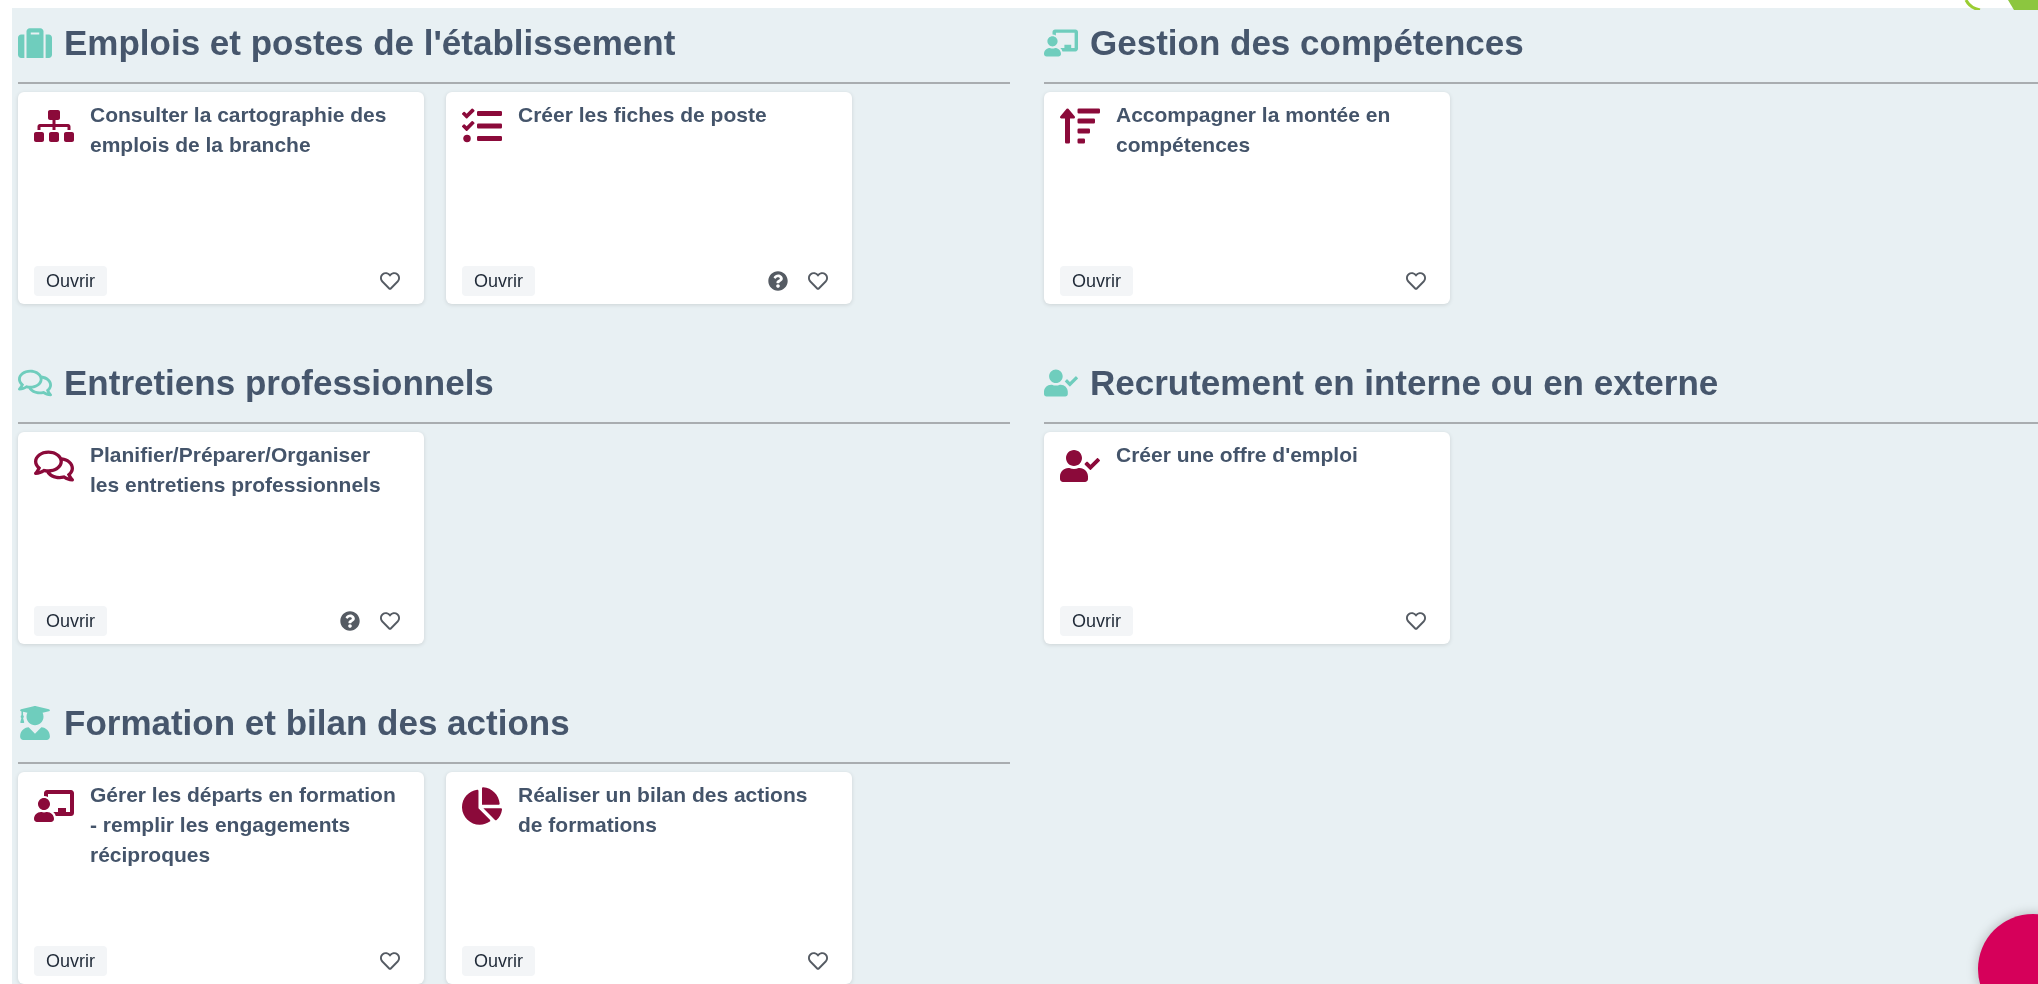 This screenshot has width=2038, height=984. What do you see at coordinates (482, 806) in the screenshot?
I see `pie-chart-icon` at bounding box center [482, 806].